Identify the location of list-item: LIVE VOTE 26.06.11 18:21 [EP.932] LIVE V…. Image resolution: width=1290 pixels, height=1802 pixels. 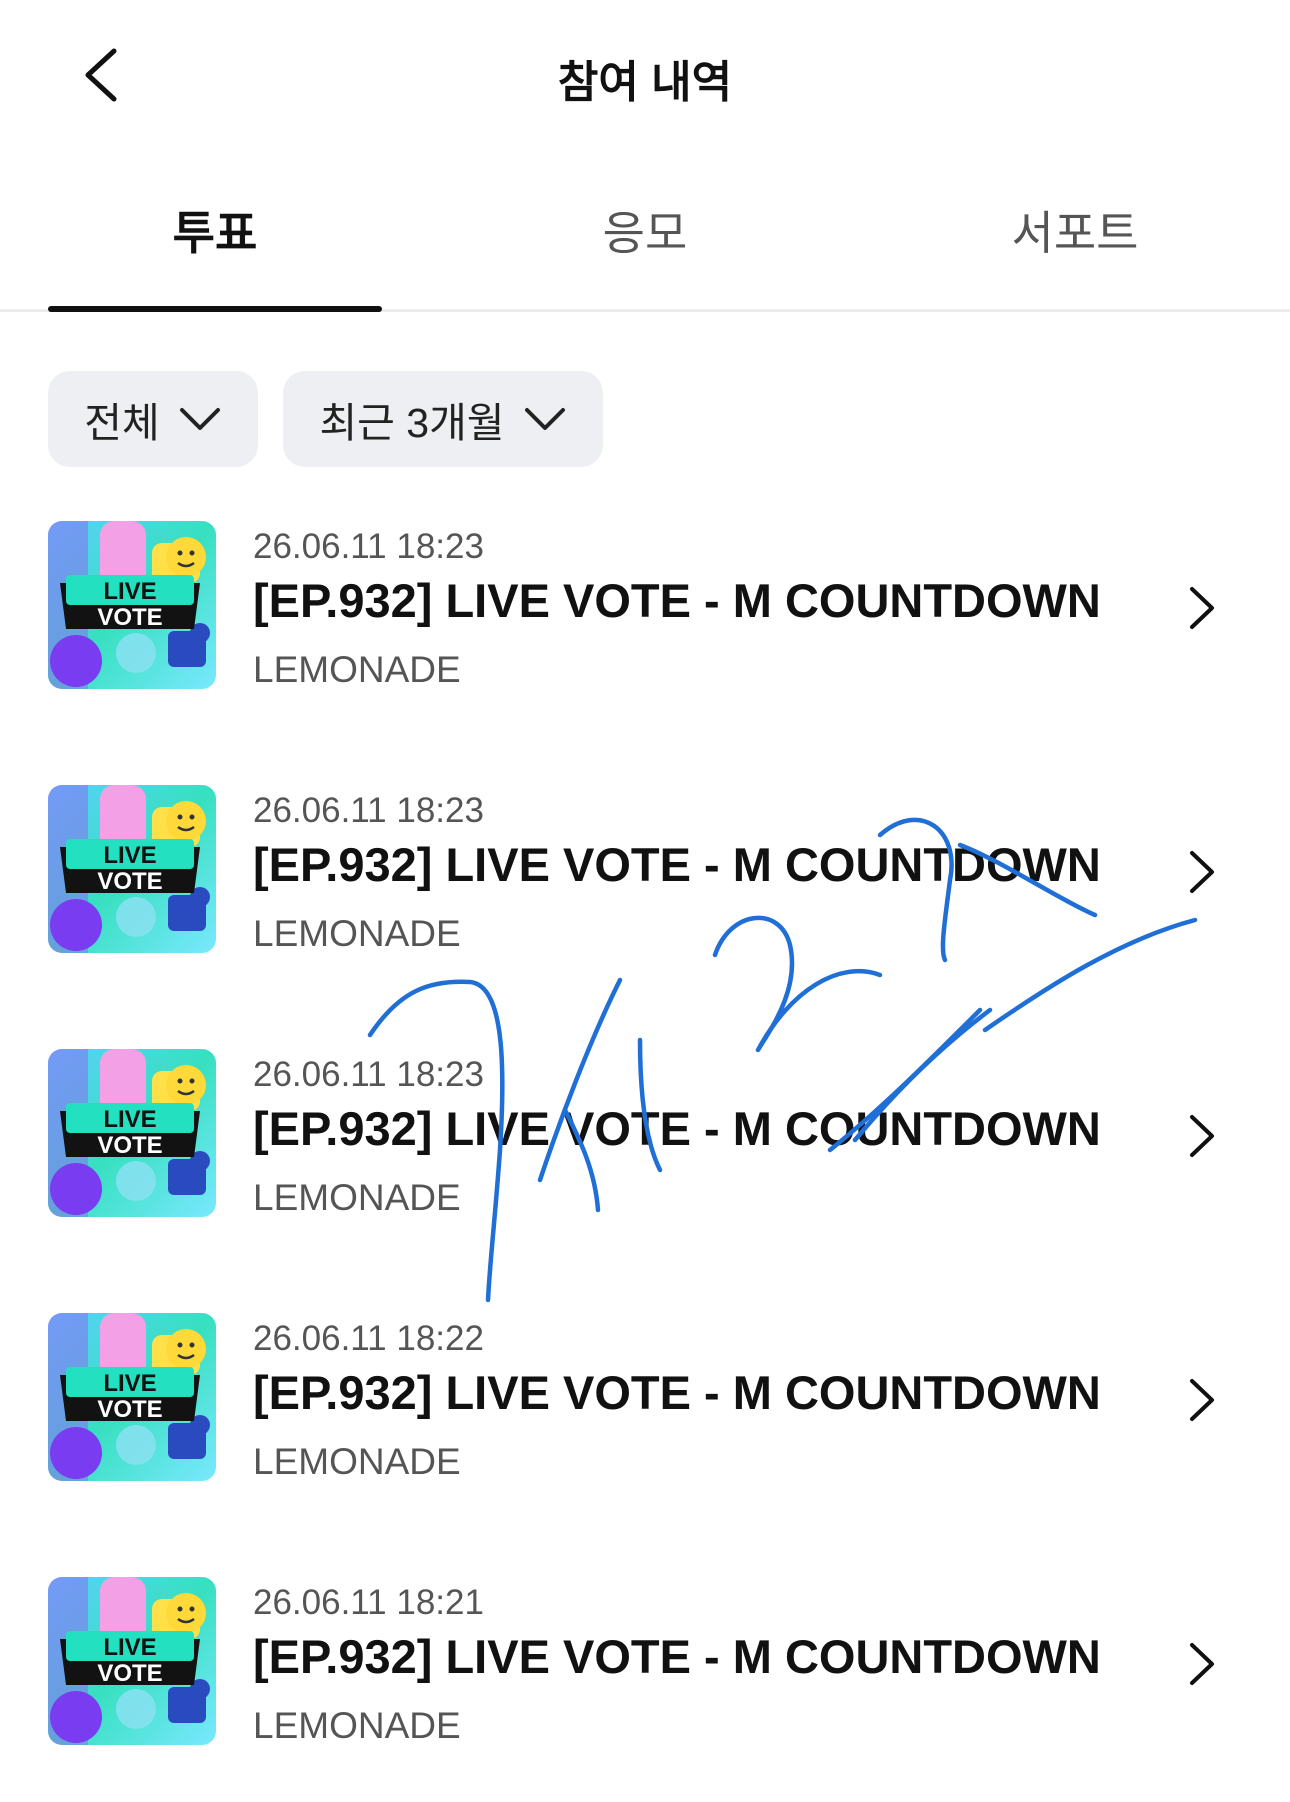
(645, 1677).